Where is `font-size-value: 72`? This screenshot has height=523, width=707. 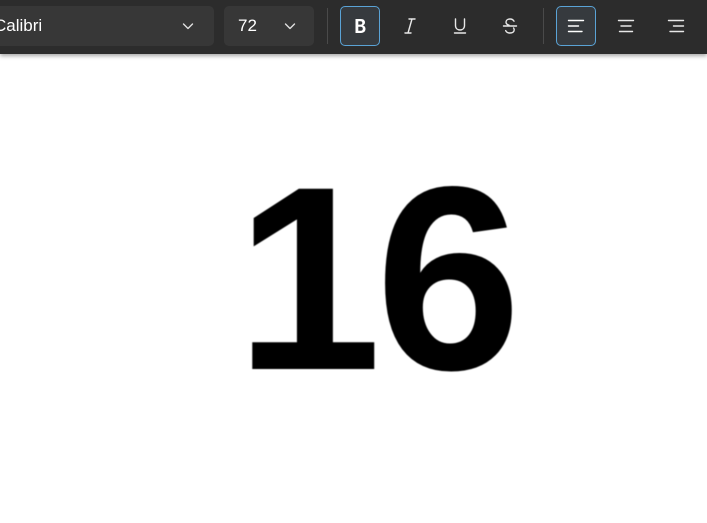 font-size-value: 72 is located at coordinates (247, 25).